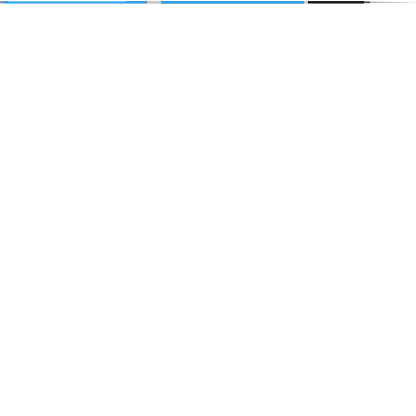  What do you see at coordinates (233, 3) in the screenshot?
I see `middle-shaft-shade` at bounding box center [233, 3].